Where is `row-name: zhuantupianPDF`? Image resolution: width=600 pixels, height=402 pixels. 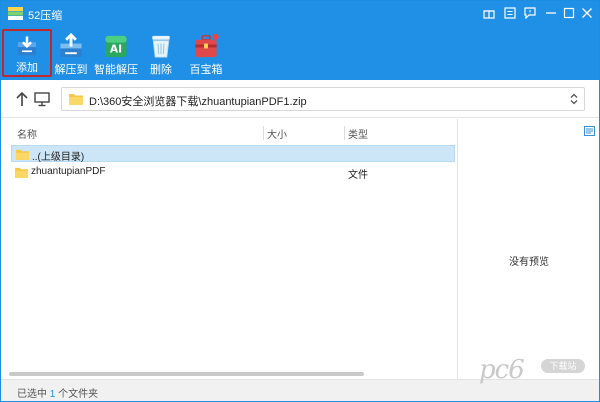
row-name: zhuantupianPDF is located at coordinates (68, 171).